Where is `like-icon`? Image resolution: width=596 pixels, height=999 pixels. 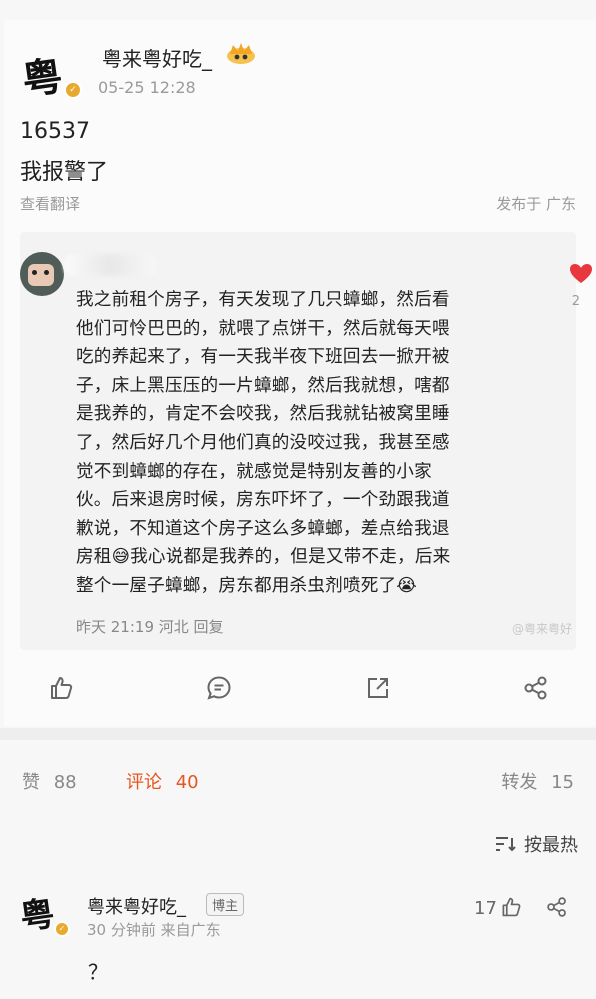
like-icon is located at coordinates (61, 688).